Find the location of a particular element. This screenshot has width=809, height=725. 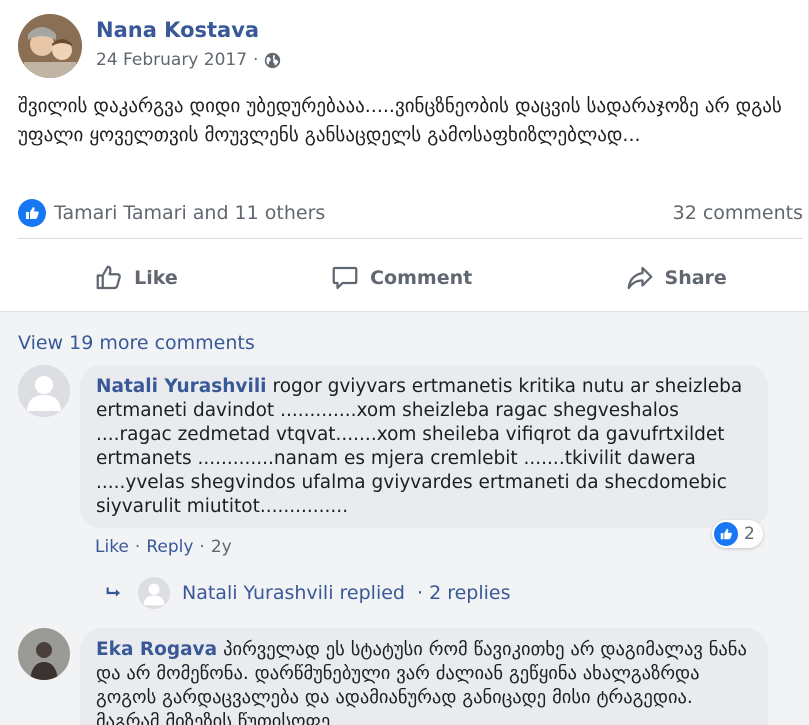

actions-divider is located at coordinates (410, 238).